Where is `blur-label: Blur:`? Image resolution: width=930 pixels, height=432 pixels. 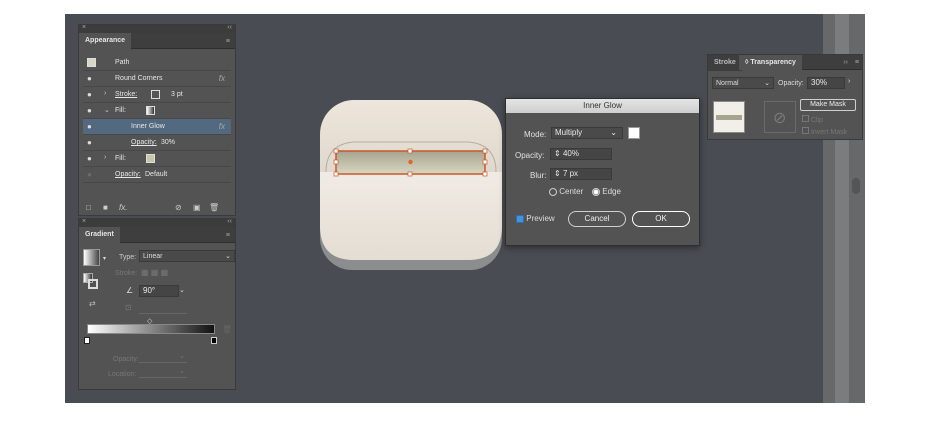
blur-label: Blur: is located at coordinates (538, 175).